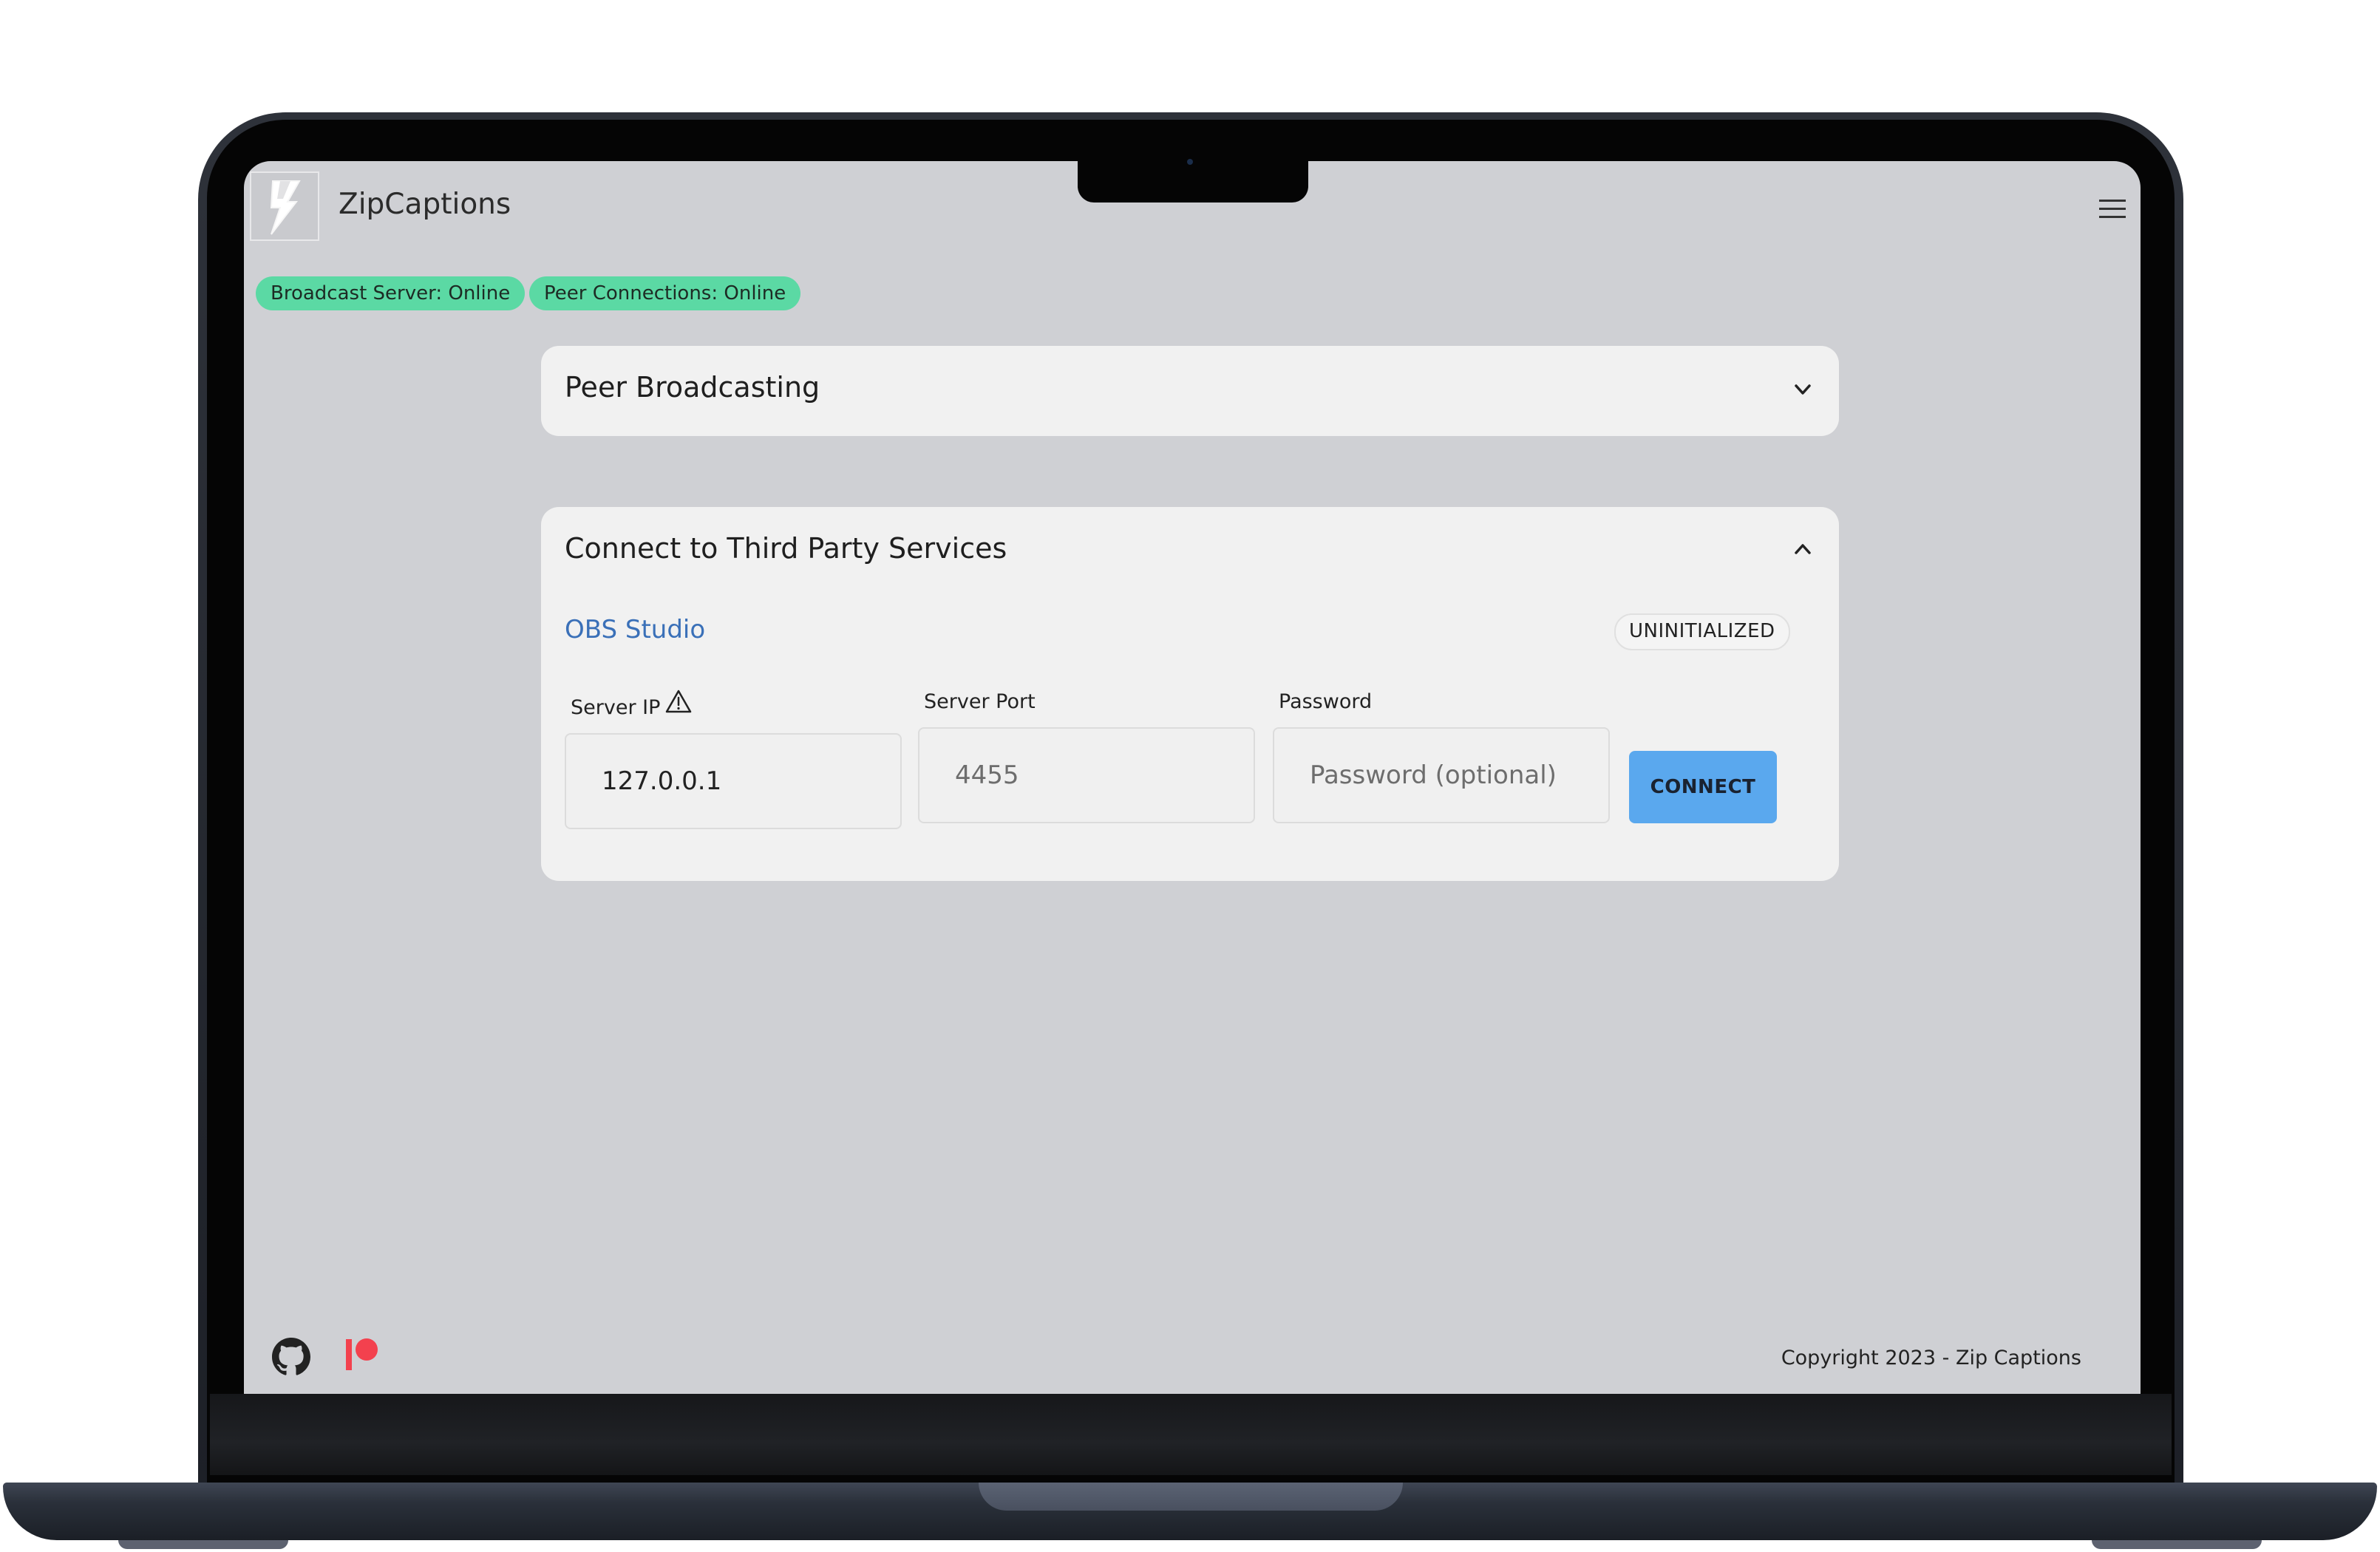 This screenshot has width=2380, height=1552. What do you see at coordinates (1190, 391) in the screenshot?
I see `peer-broadcasting-panel: Peer Broadcasting` at bounding box center [1190, 391].